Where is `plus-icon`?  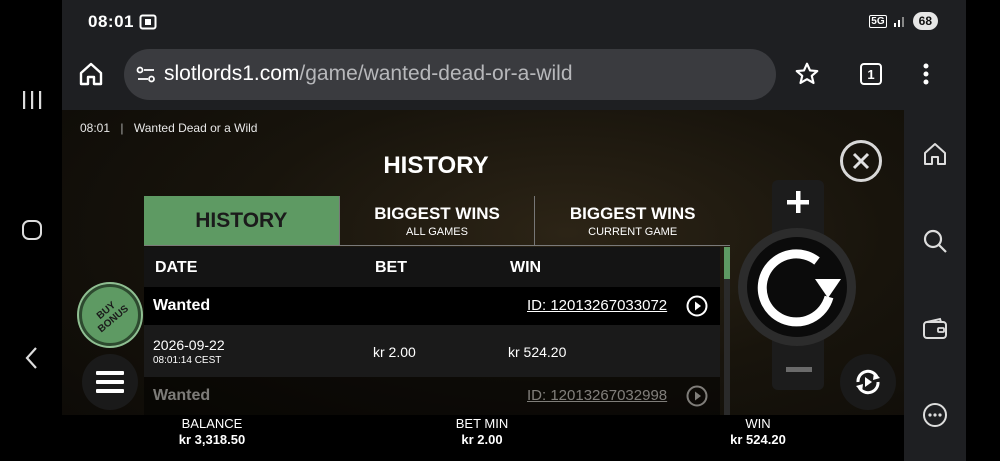 plus-icon is located at coordinates (798, 202).